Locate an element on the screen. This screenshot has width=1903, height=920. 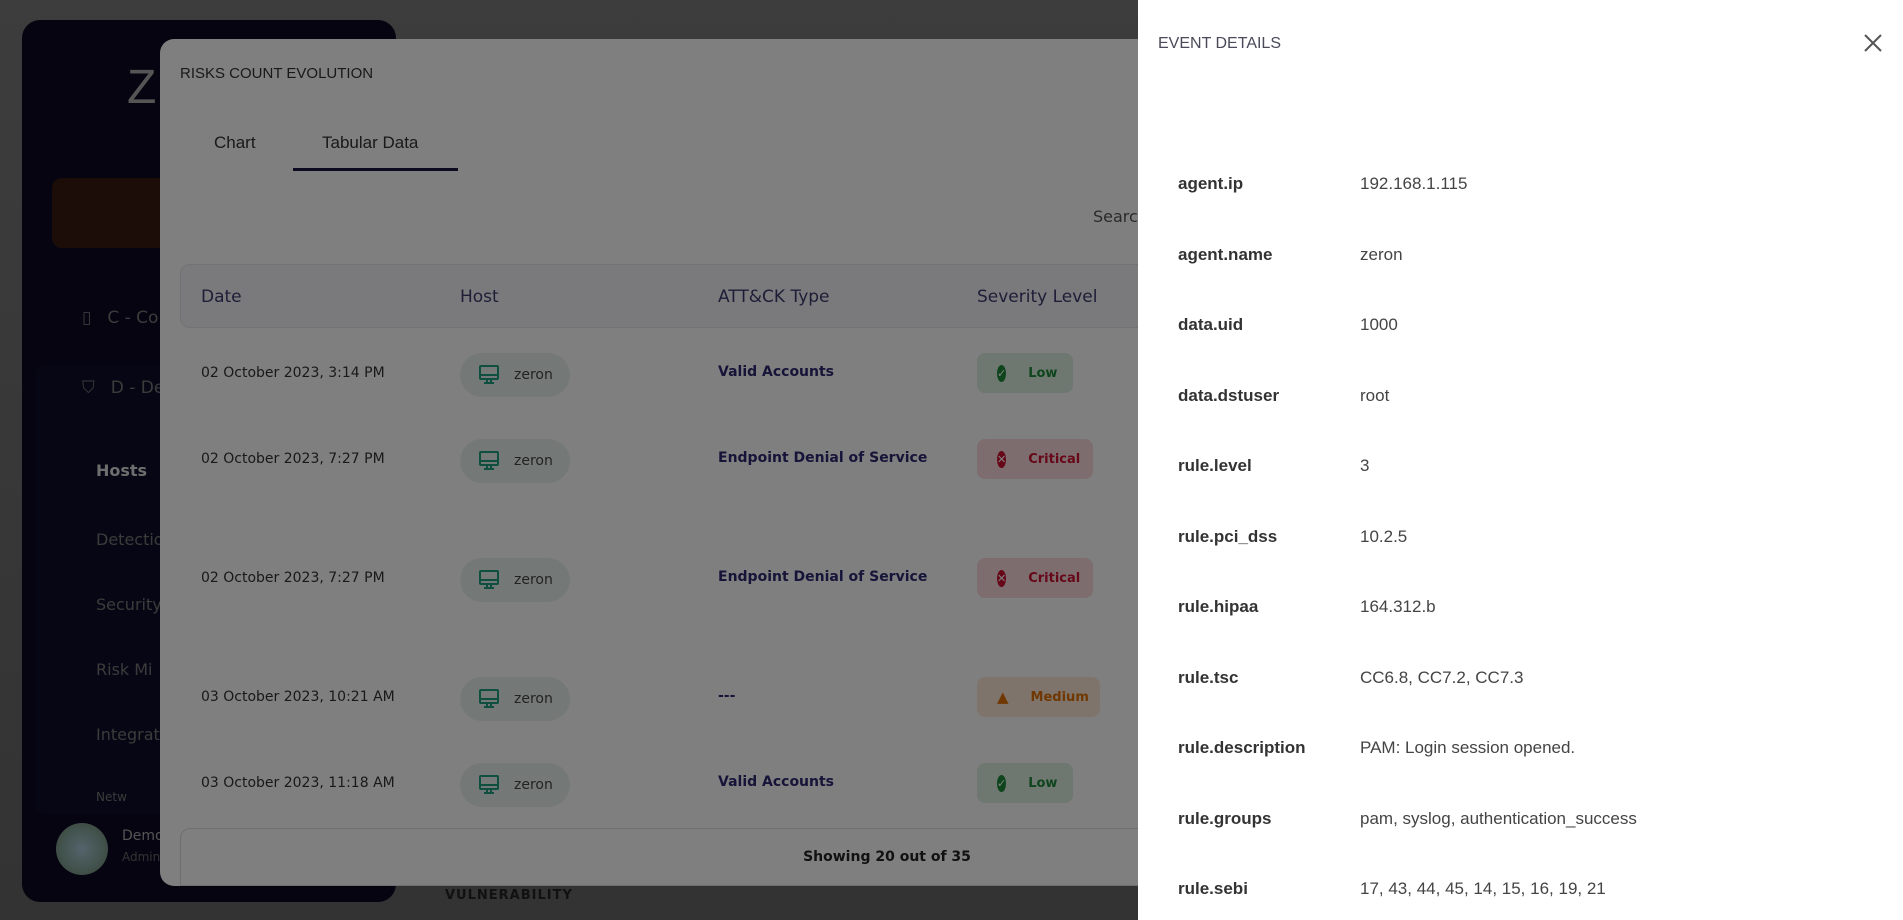
detail-value: pam, syslog, authentication_success is located at coordinates (1498, 818).